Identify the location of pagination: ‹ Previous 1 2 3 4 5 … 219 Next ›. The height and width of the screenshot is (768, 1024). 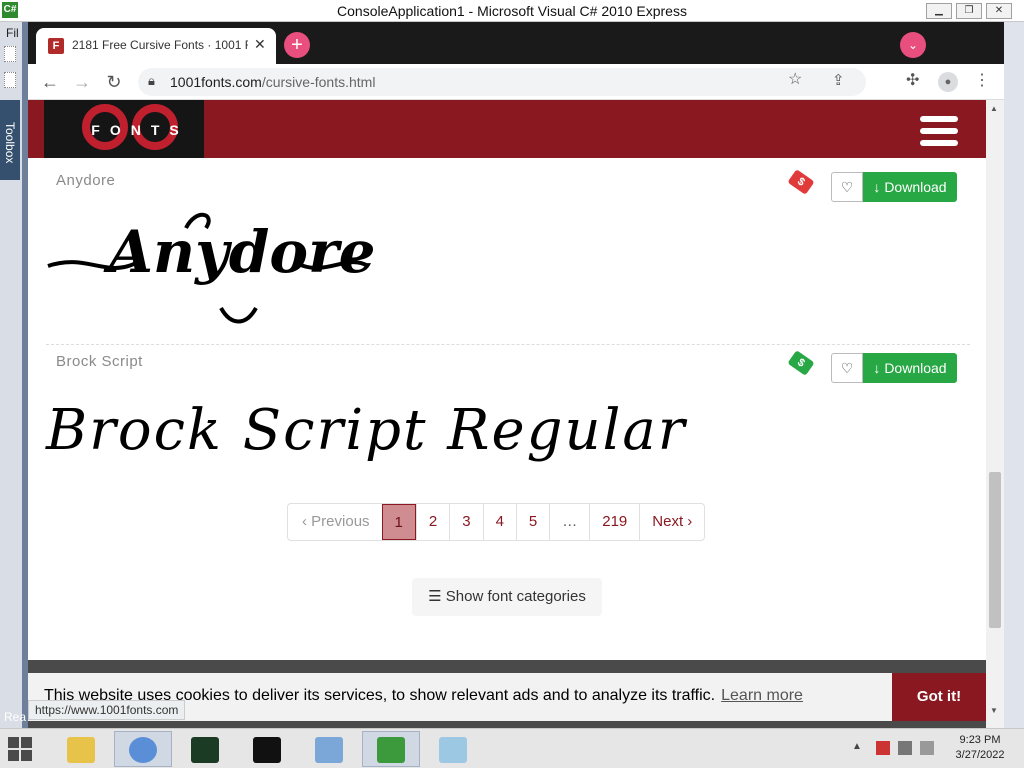
(496, 522).